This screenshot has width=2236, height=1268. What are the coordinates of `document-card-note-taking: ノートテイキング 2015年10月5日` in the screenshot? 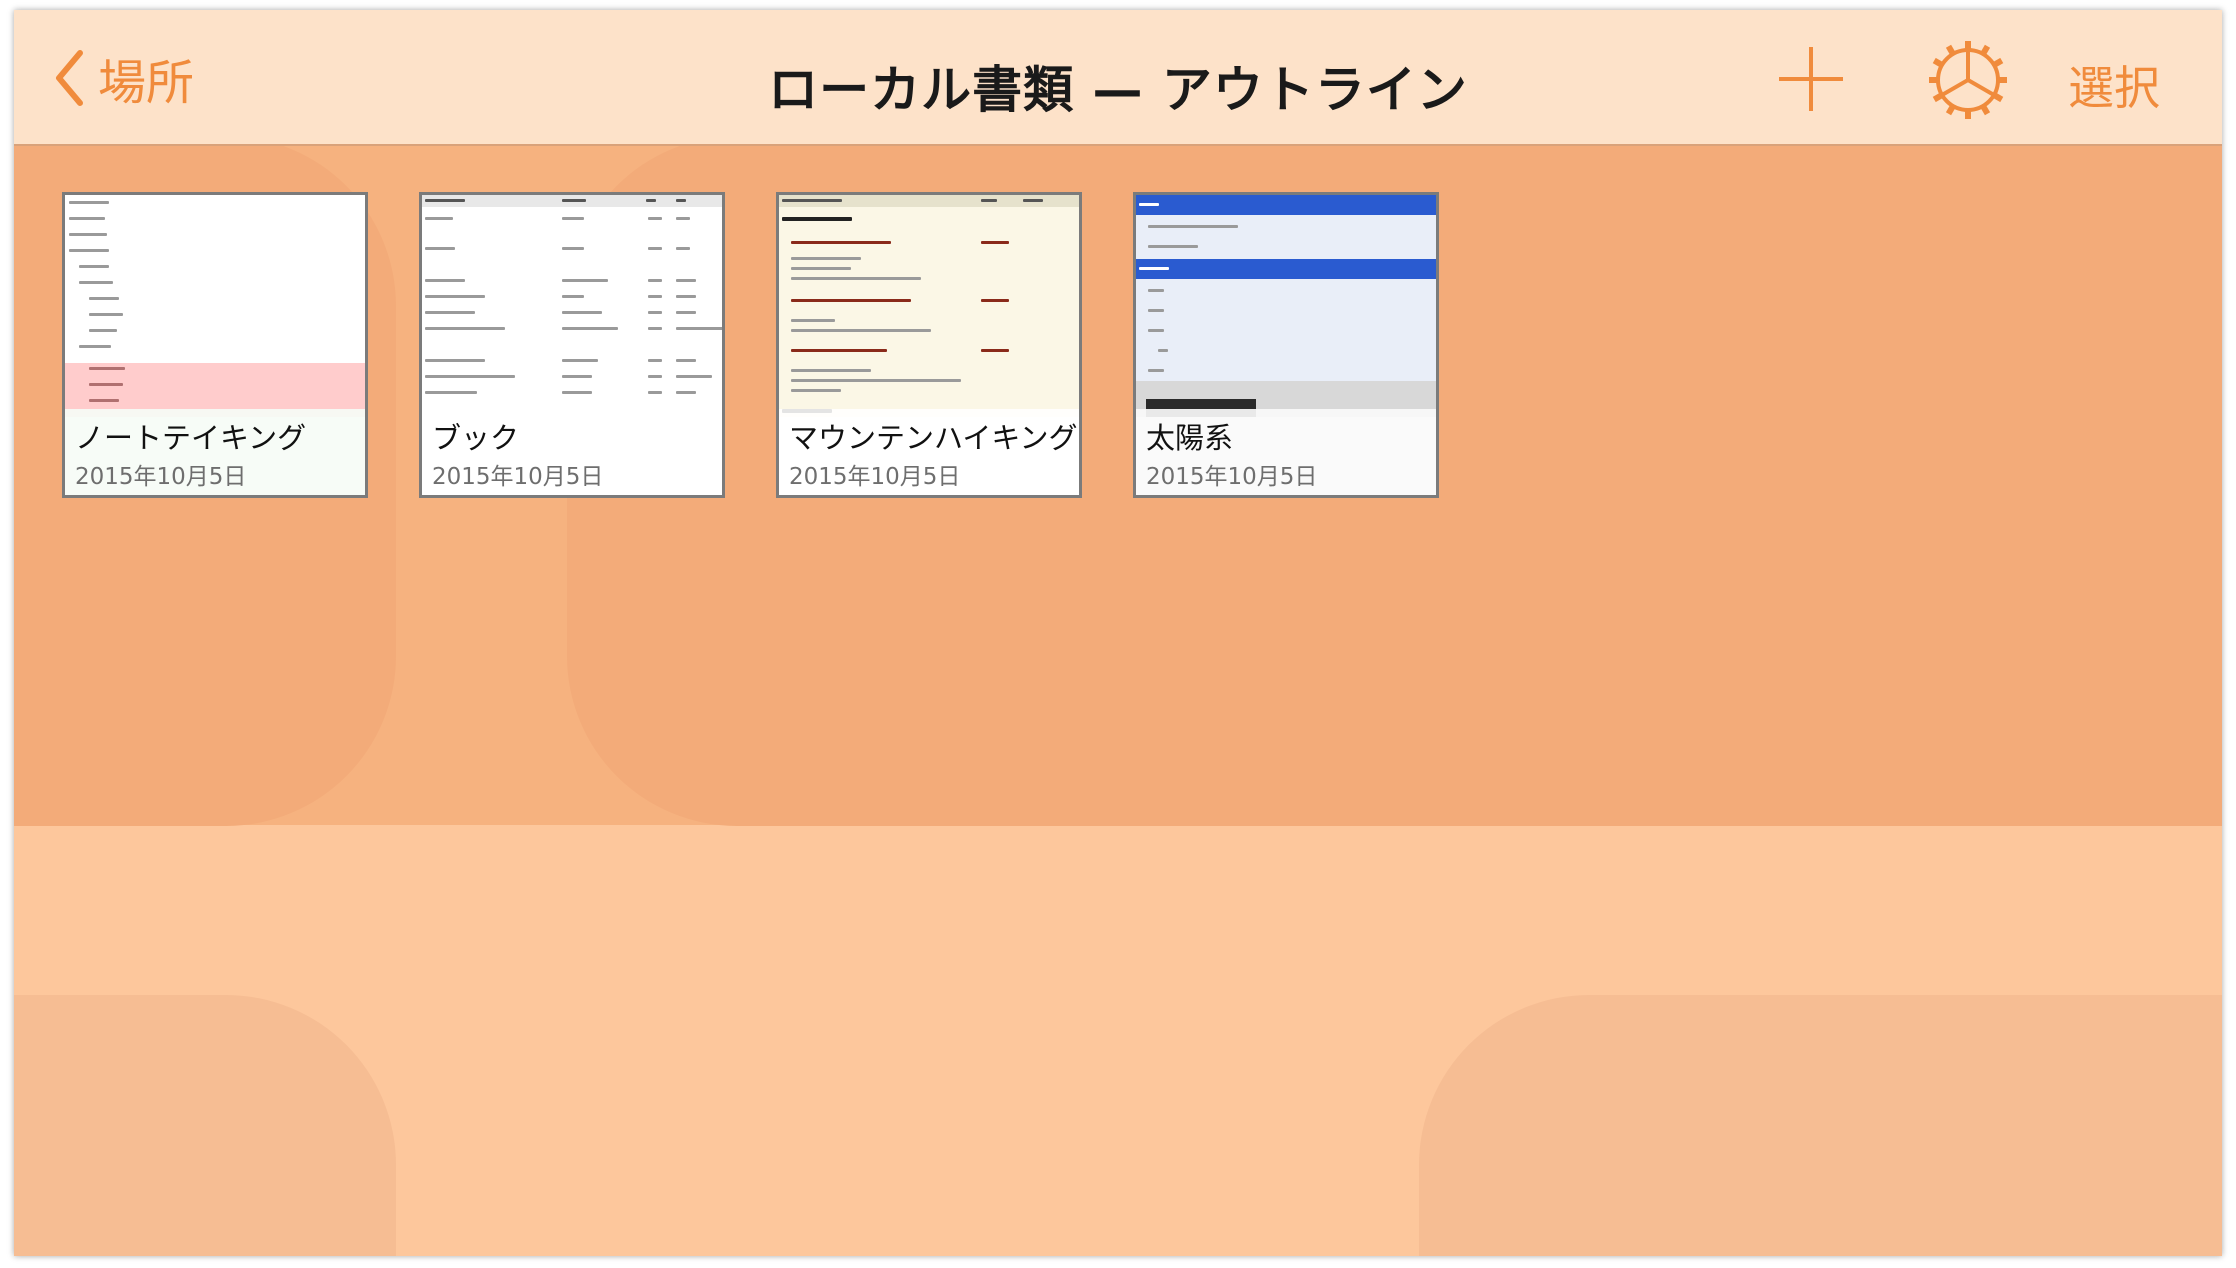 It's located at (215, 345).